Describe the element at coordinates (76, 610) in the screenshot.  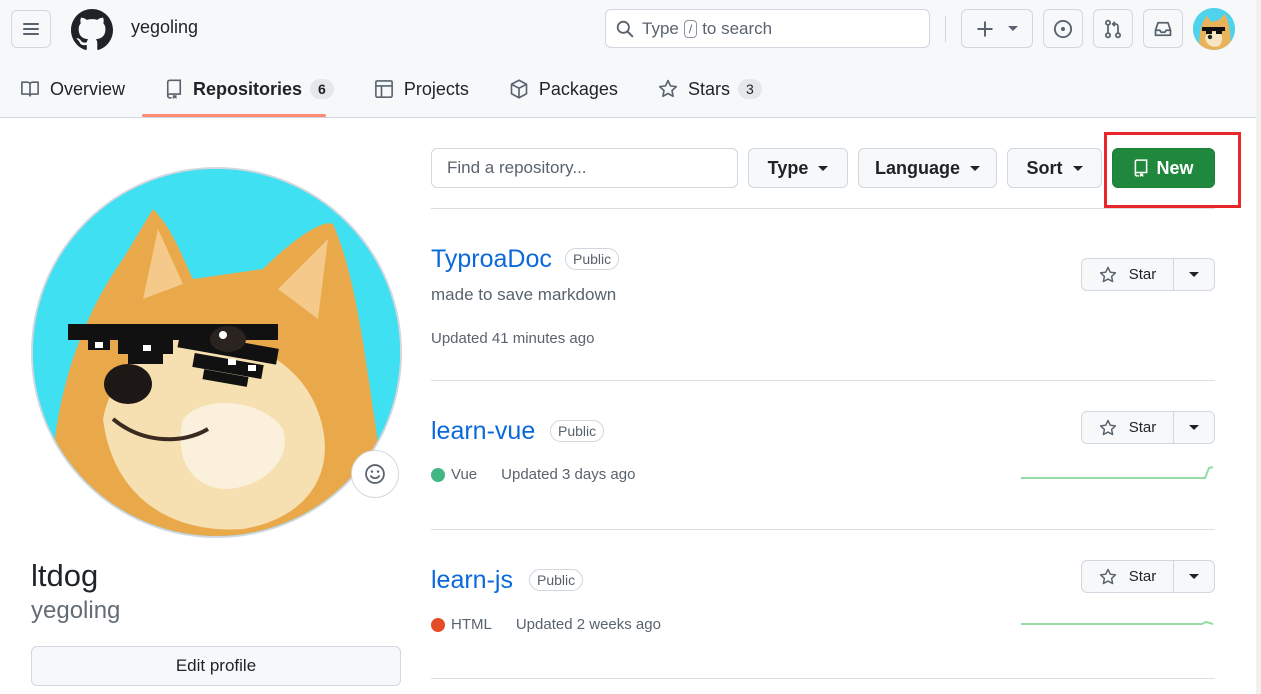
I see `profile-username: yegoling` at that location.